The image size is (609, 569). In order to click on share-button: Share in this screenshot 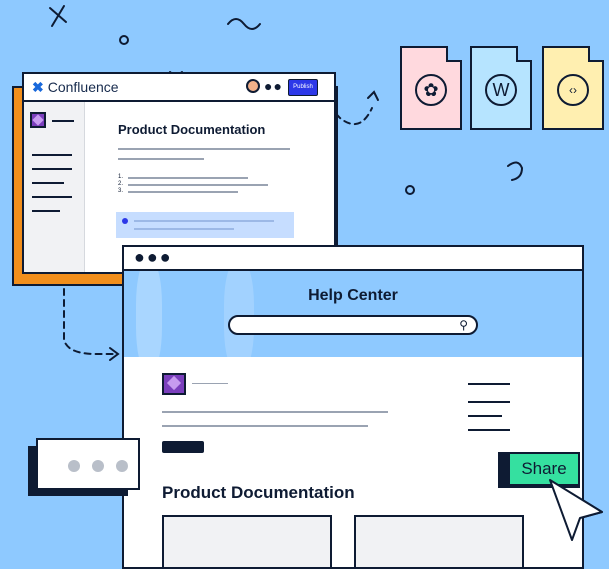, I will do `click(544, 469)`.